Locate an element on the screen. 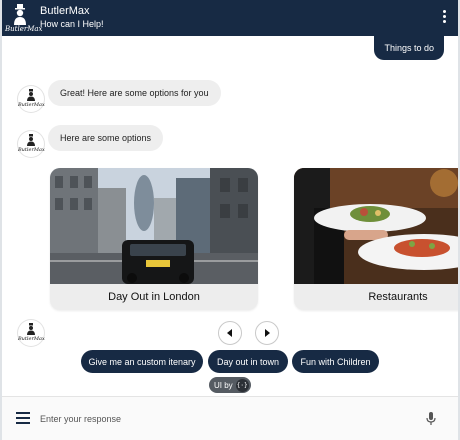 Image resolution: width=460 pixels, height=440 pixels. chevron-right-icon is located at coordinates (267, 333).